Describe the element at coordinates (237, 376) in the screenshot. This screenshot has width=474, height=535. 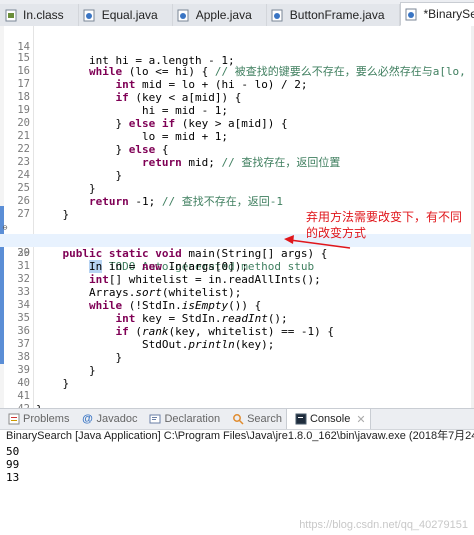
I see `code-line: 40` at that location.